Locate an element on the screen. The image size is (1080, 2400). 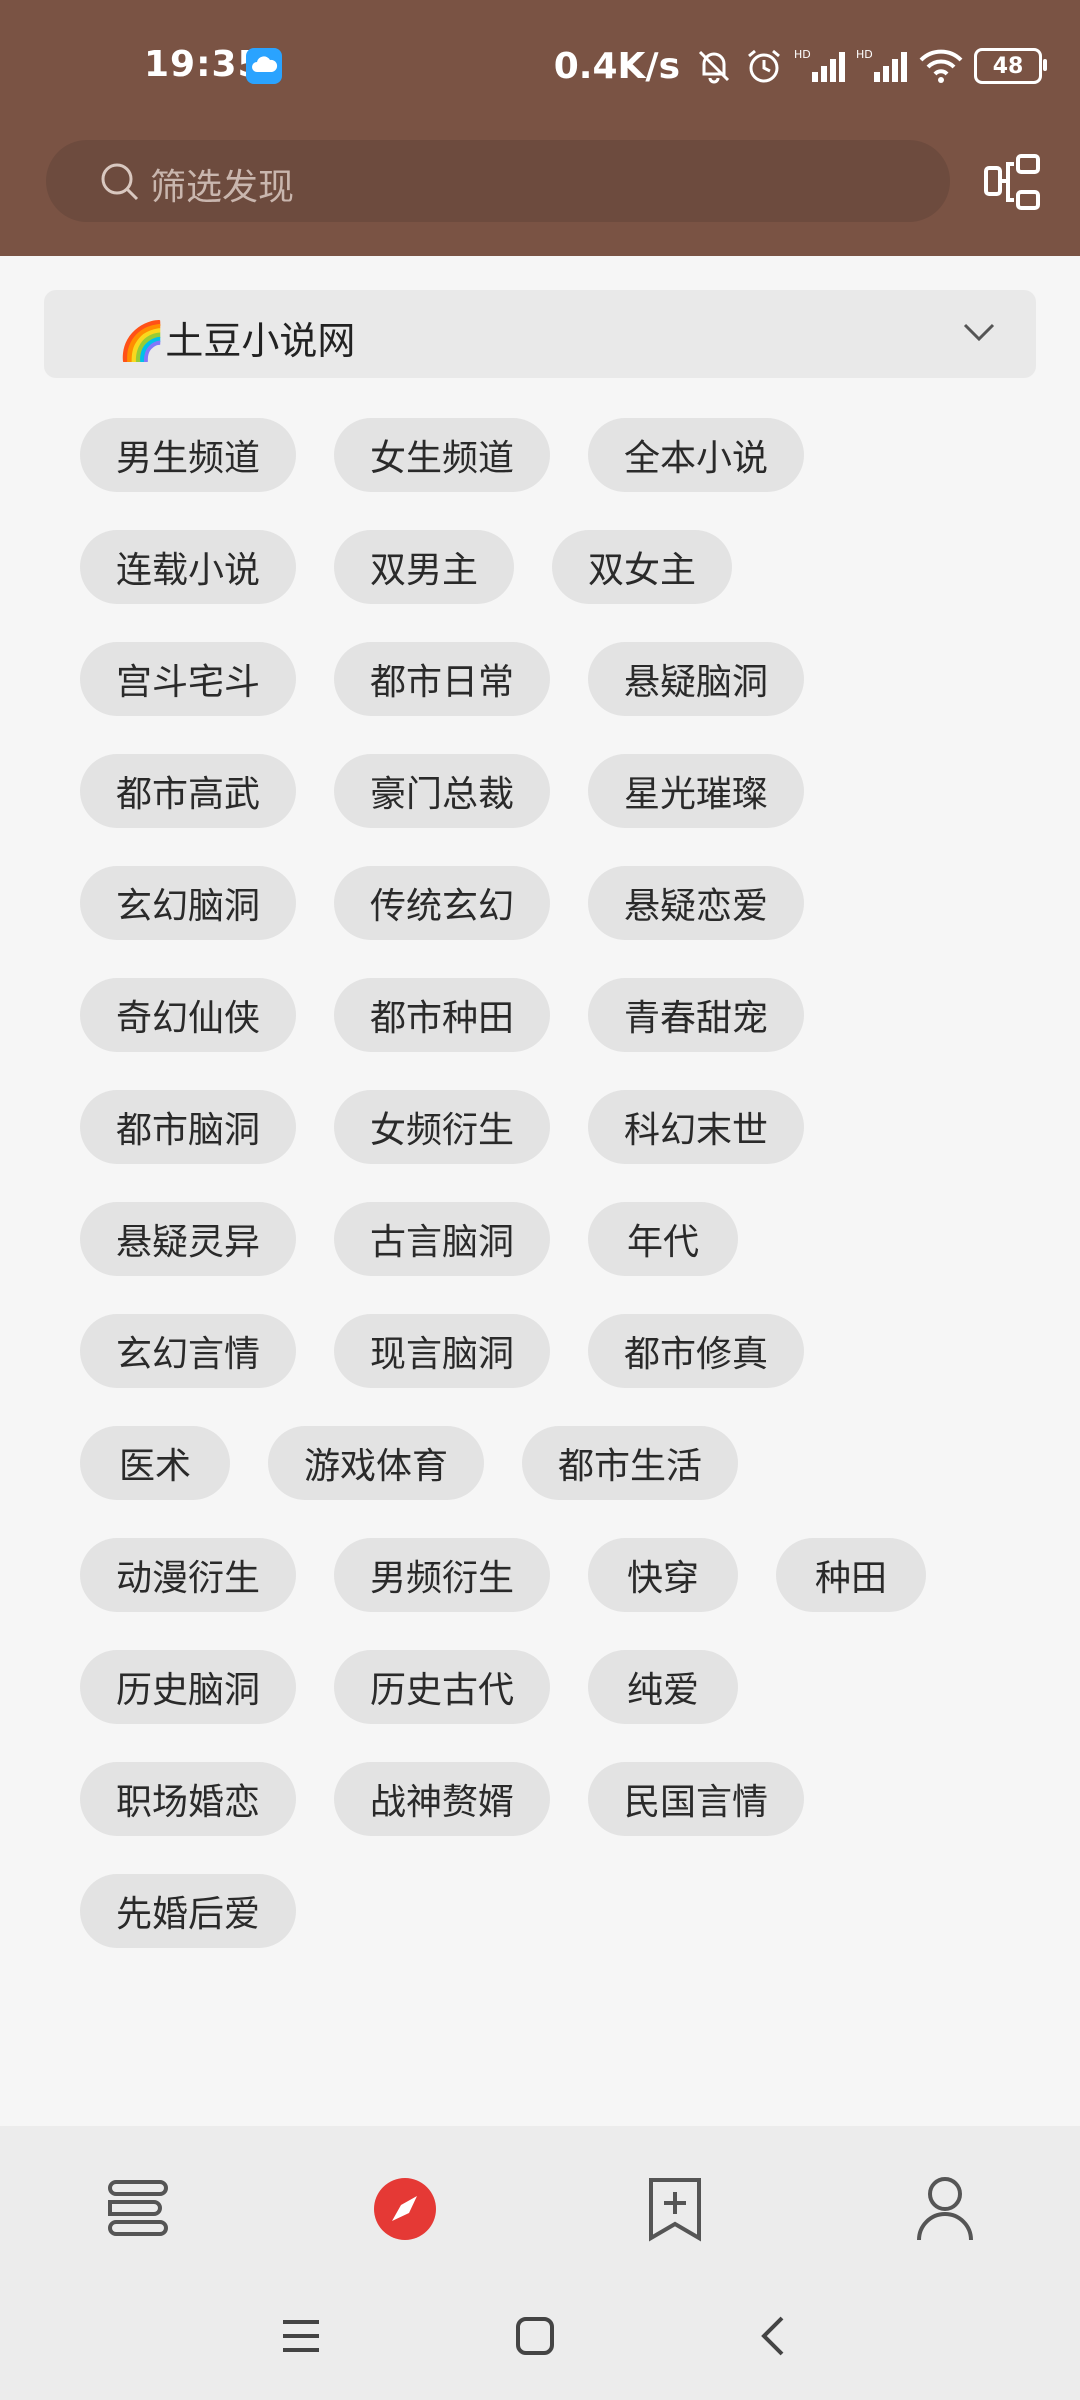
network-speed: 0.4K/s is located at coordinates (616, 66).